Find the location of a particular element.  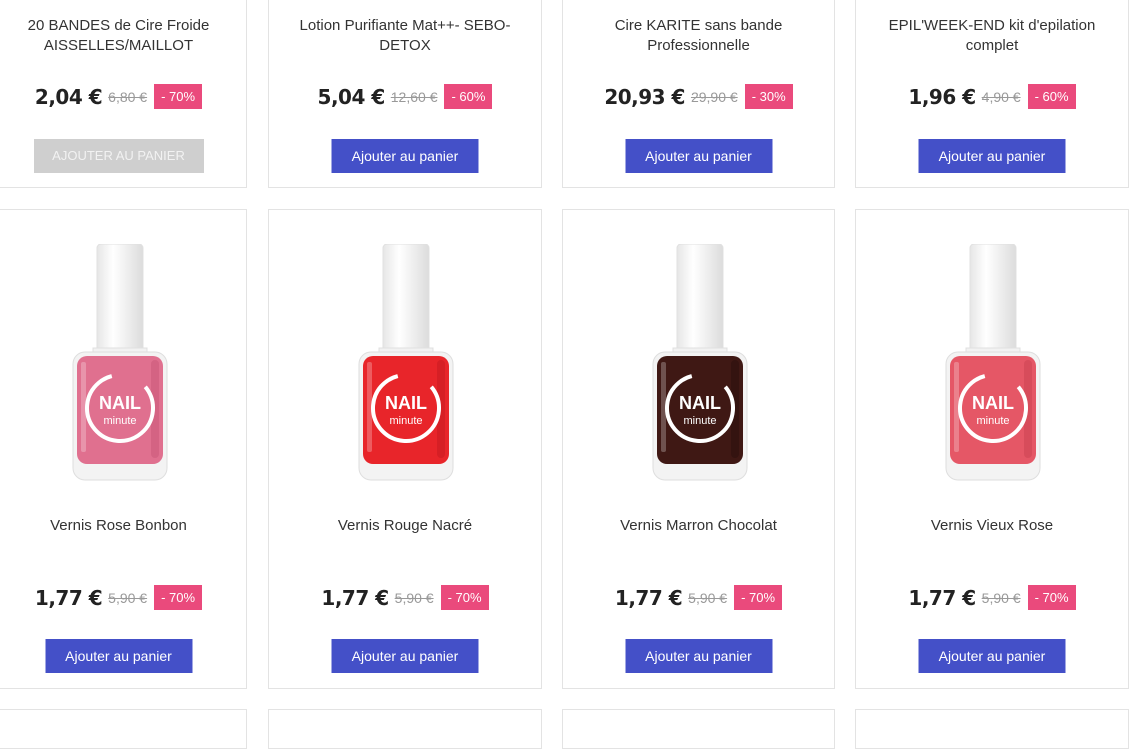

discount-badge: - 30% is located at coordinates (768, 96).